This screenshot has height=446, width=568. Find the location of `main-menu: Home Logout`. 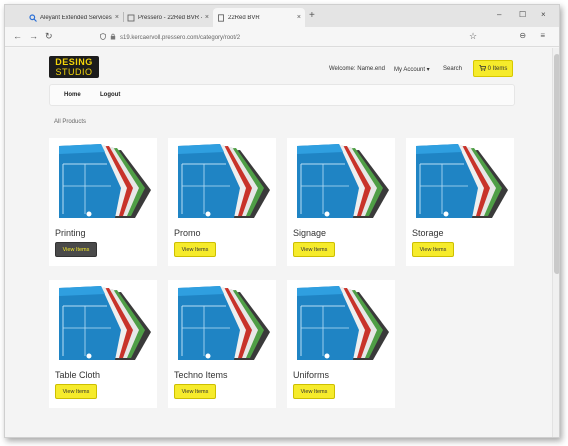

main-menu: Home Logout is located at coordinates (282, 95).